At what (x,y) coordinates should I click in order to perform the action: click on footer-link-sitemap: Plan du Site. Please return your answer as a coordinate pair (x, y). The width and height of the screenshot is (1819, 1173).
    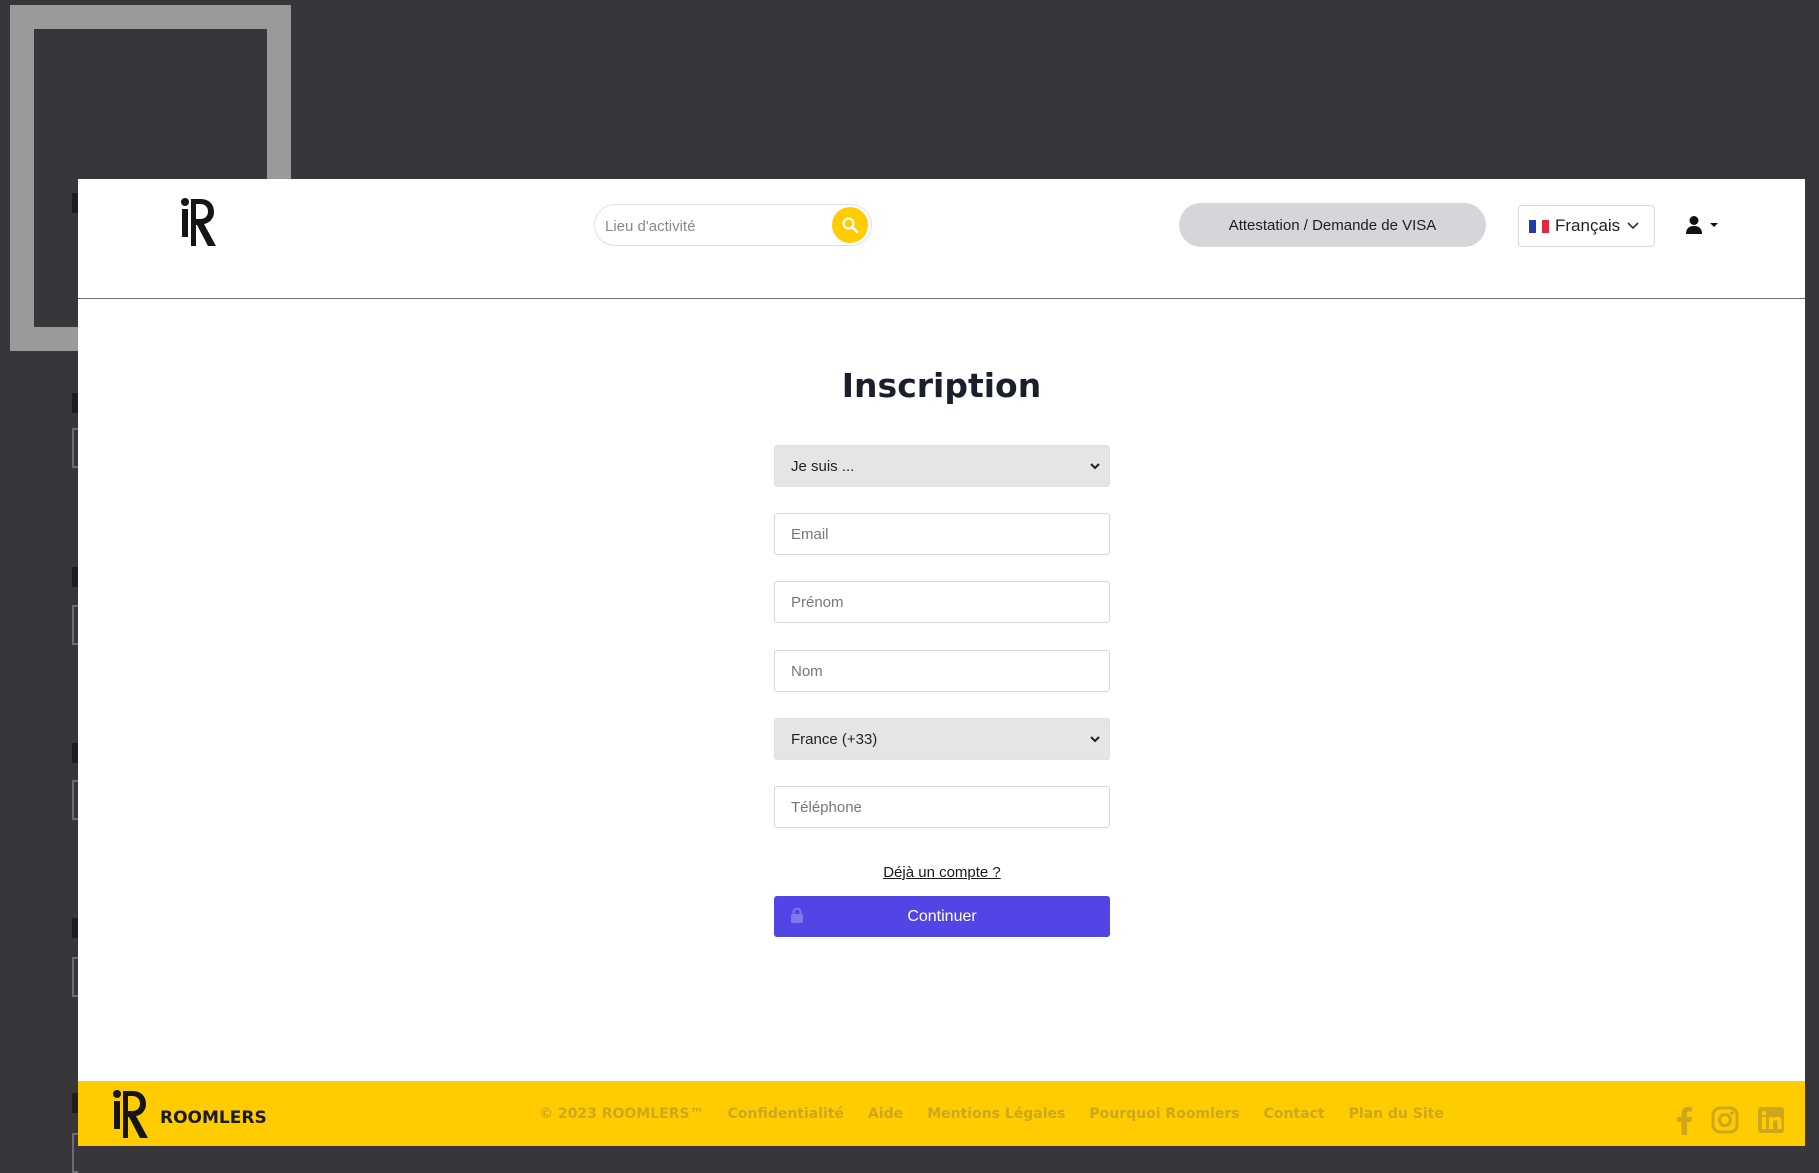
    Looking at the image, I should click on (1396, 1114).